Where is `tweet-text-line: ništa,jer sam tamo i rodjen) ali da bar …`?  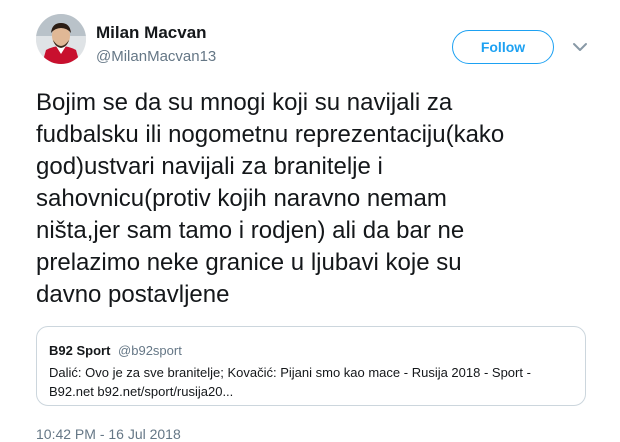
tweet-text-line: ništa,jer sam tamo i rodjen) ali da bar … is located at coordinates (250, 230).